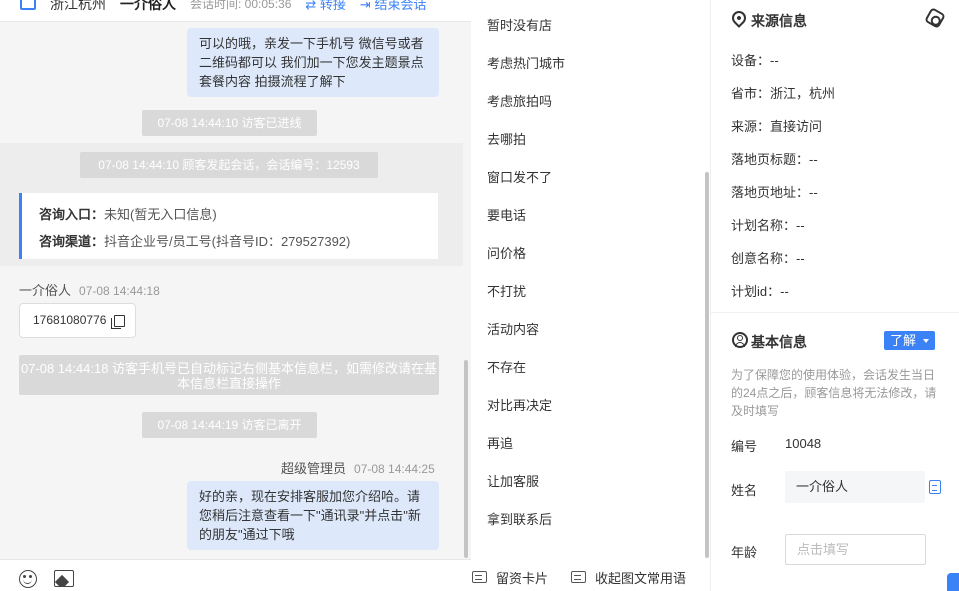 Image resolution: width=959 pixels, height=591 pixels. Describe the element at coordinates (314, 468) in the screenshot. I see `admin-sender-name: 超级管理员` at that location.